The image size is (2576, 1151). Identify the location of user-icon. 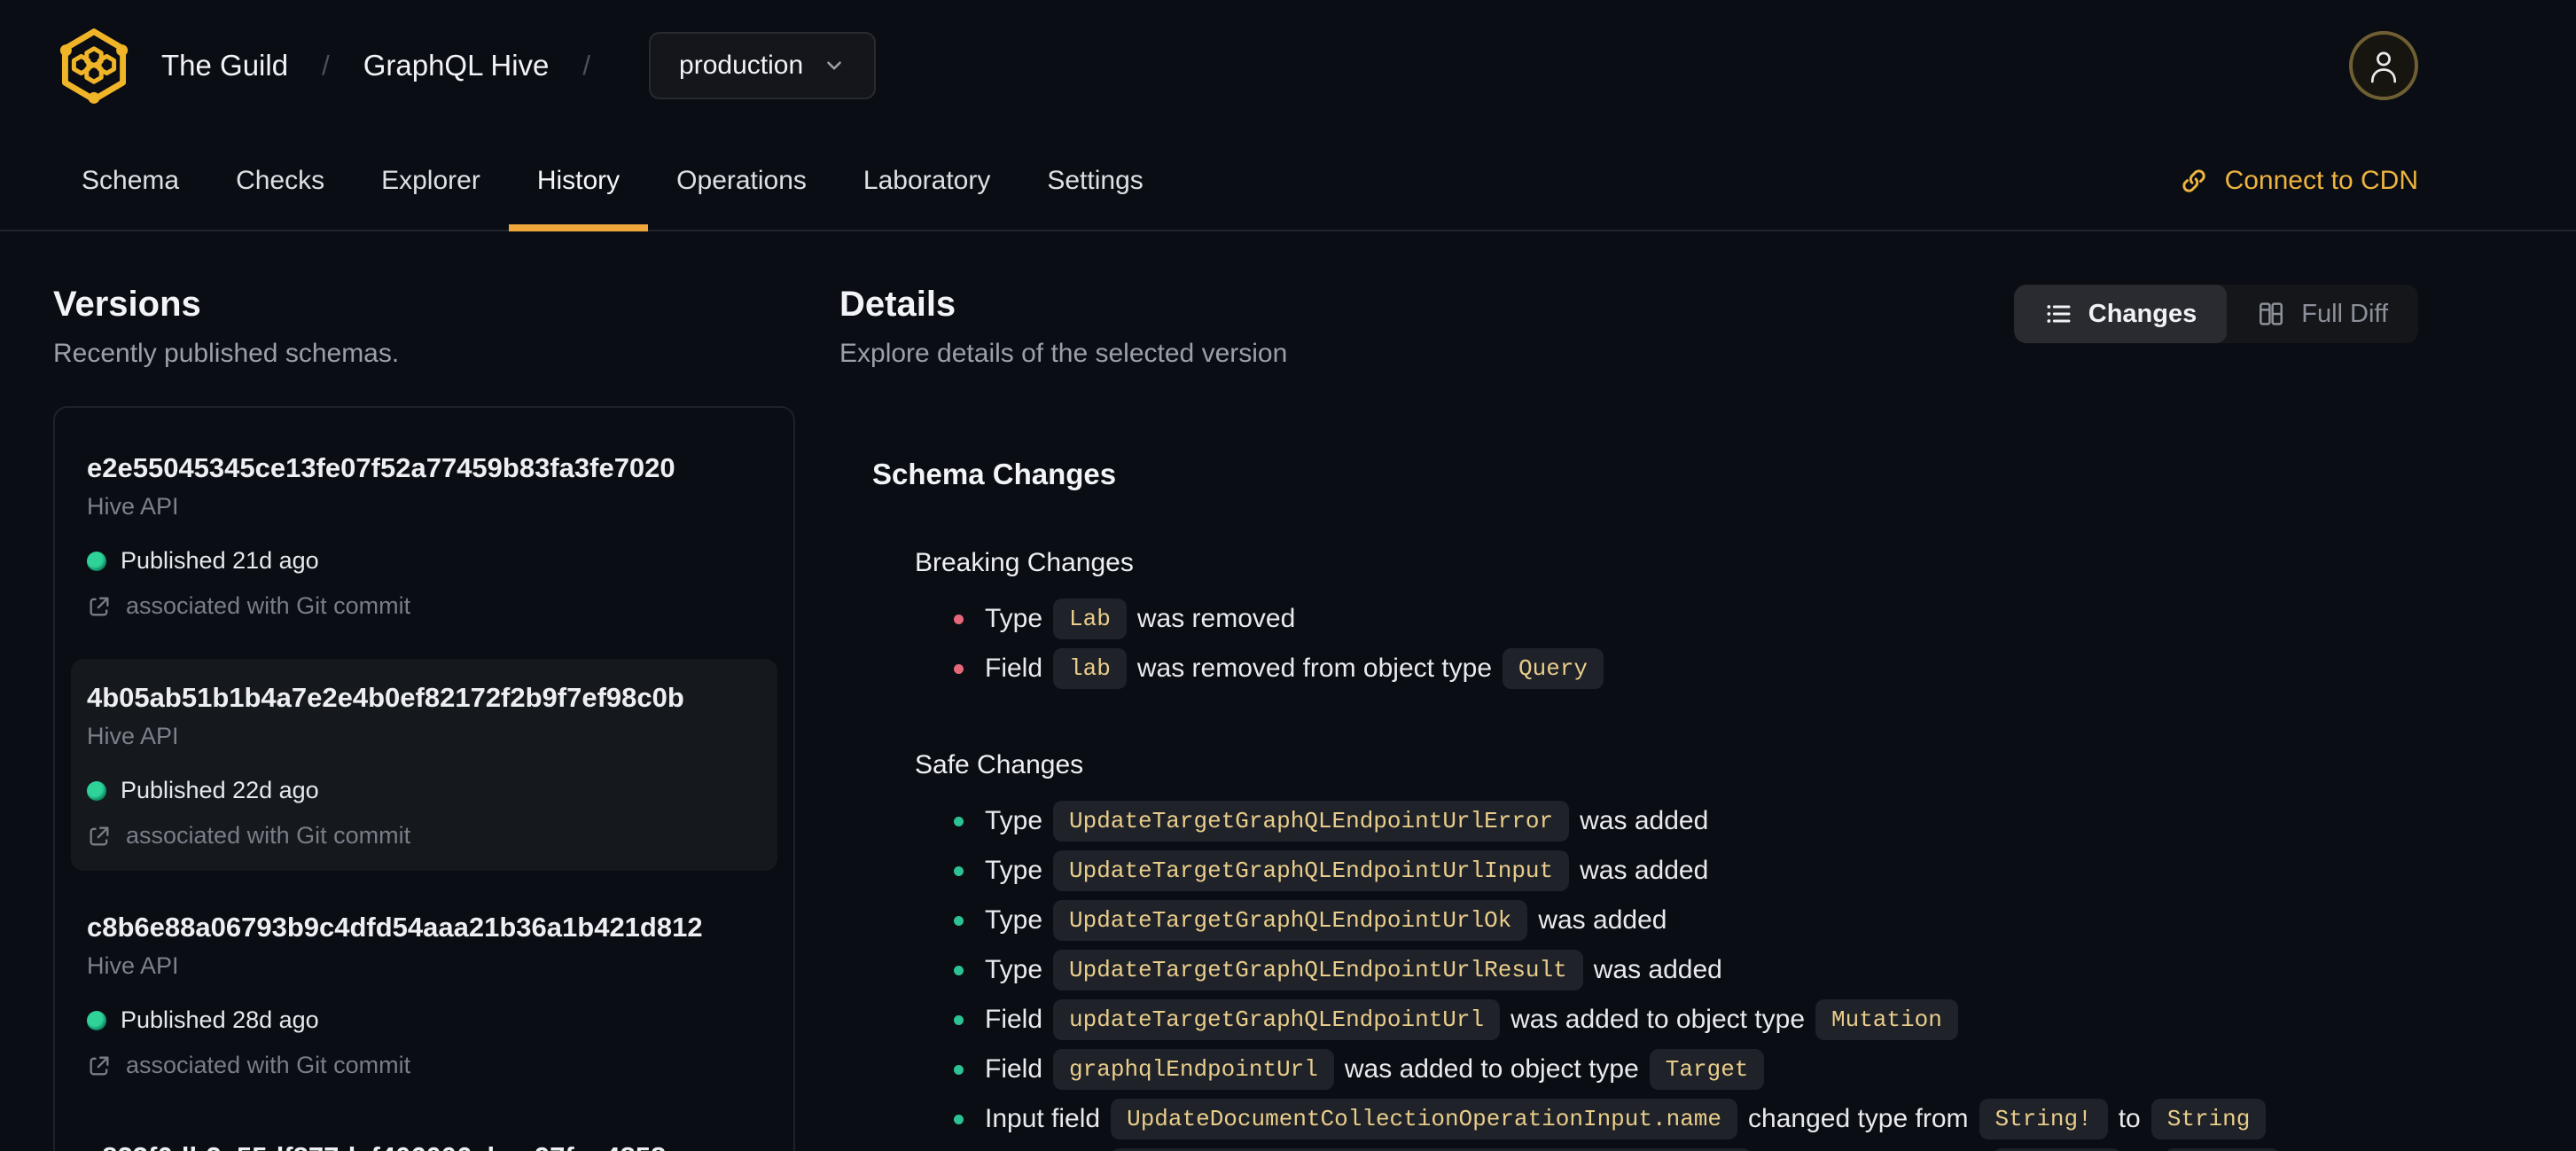
(2383, 67).